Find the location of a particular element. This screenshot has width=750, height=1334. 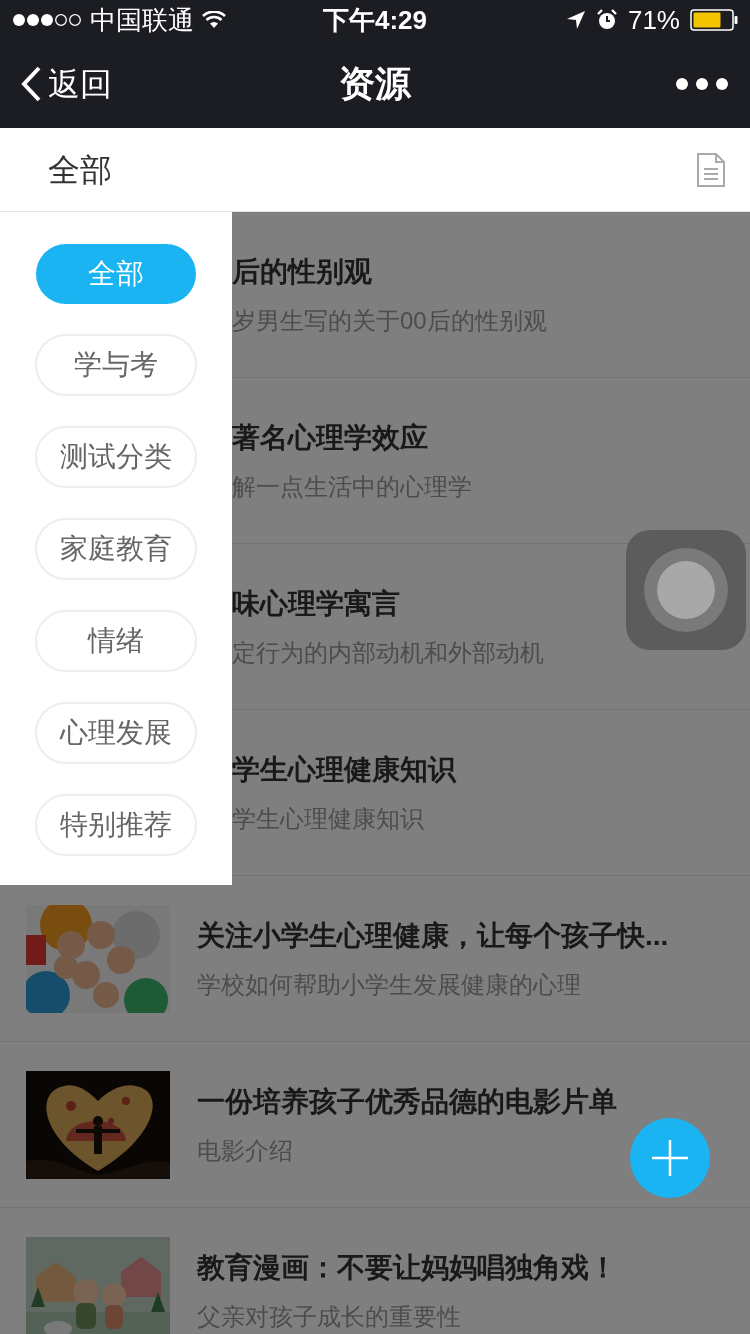

category-pill: 测试分类 is located at coordinates (116, 457).